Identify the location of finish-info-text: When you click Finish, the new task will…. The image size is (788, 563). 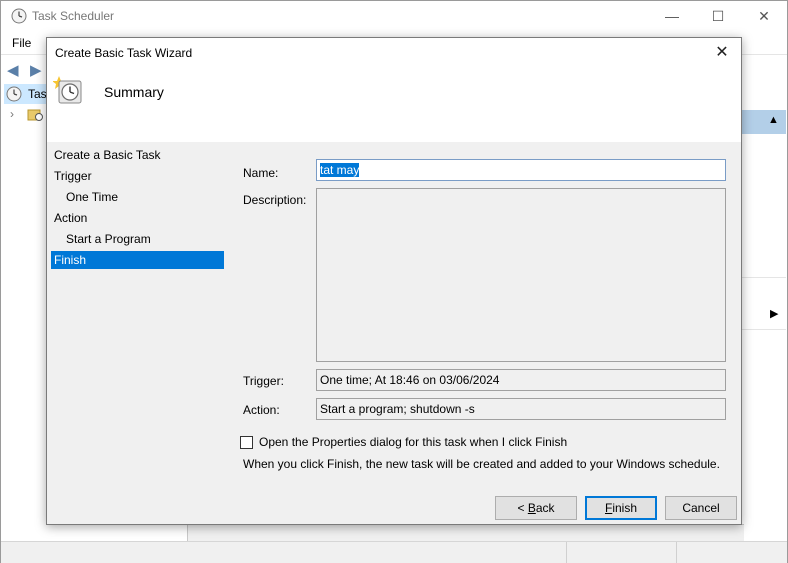
(481, 464).